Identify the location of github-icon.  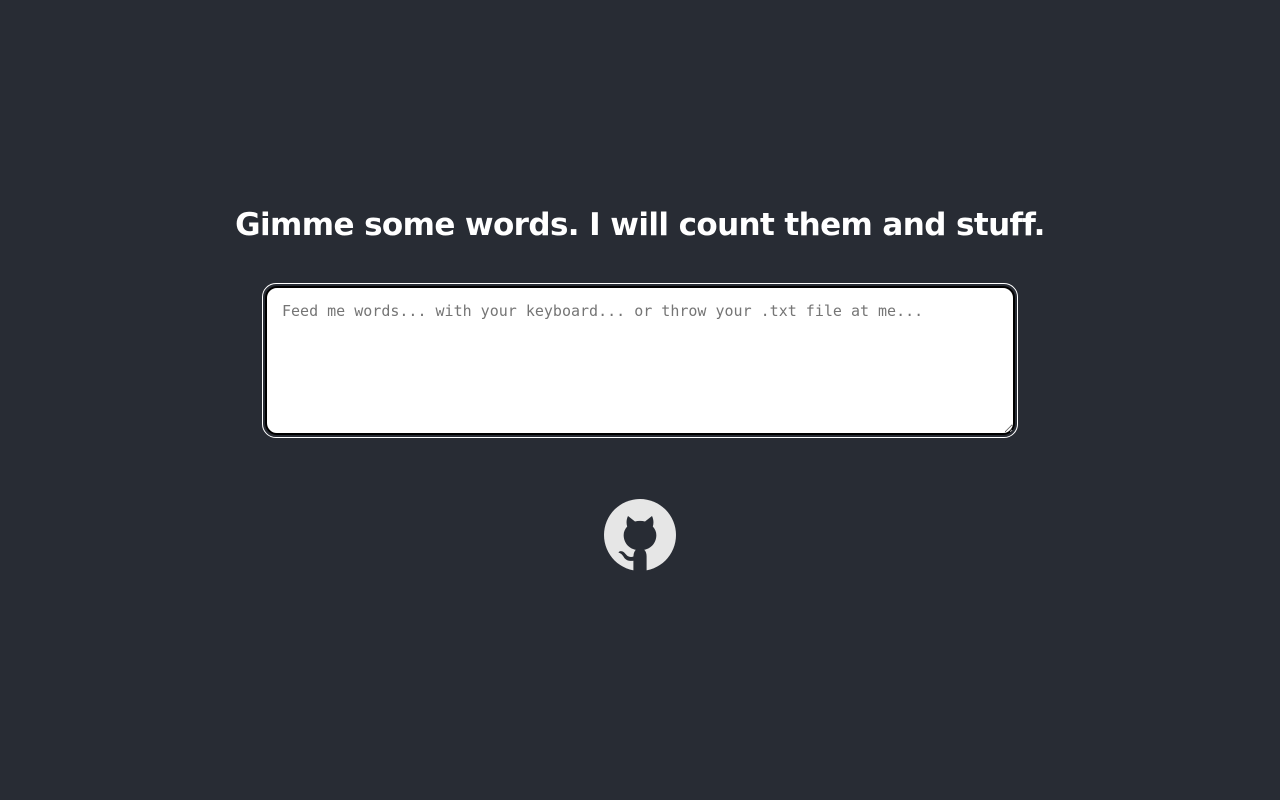
(640, 535).